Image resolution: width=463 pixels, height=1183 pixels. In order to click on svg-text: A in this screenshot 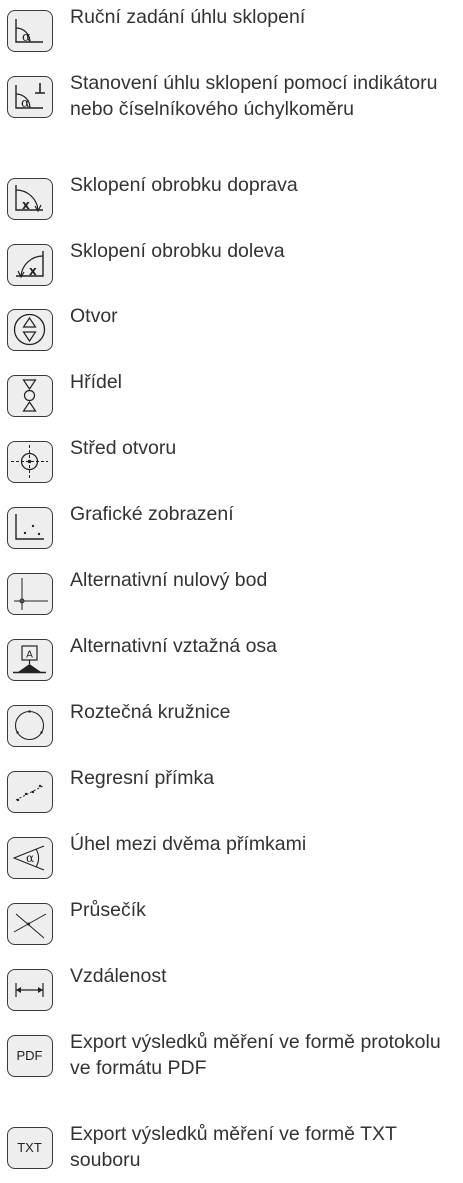, I will do `click(29, 655)`.